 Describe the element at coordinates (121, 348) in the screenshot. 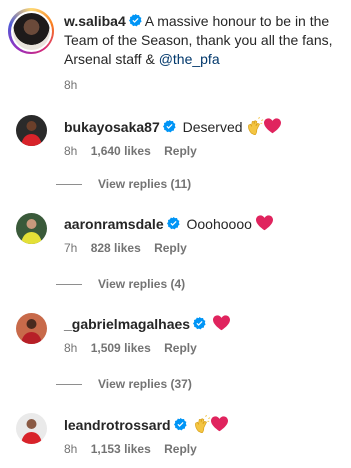

I see `likes-count: 1,509 likes` at that location.